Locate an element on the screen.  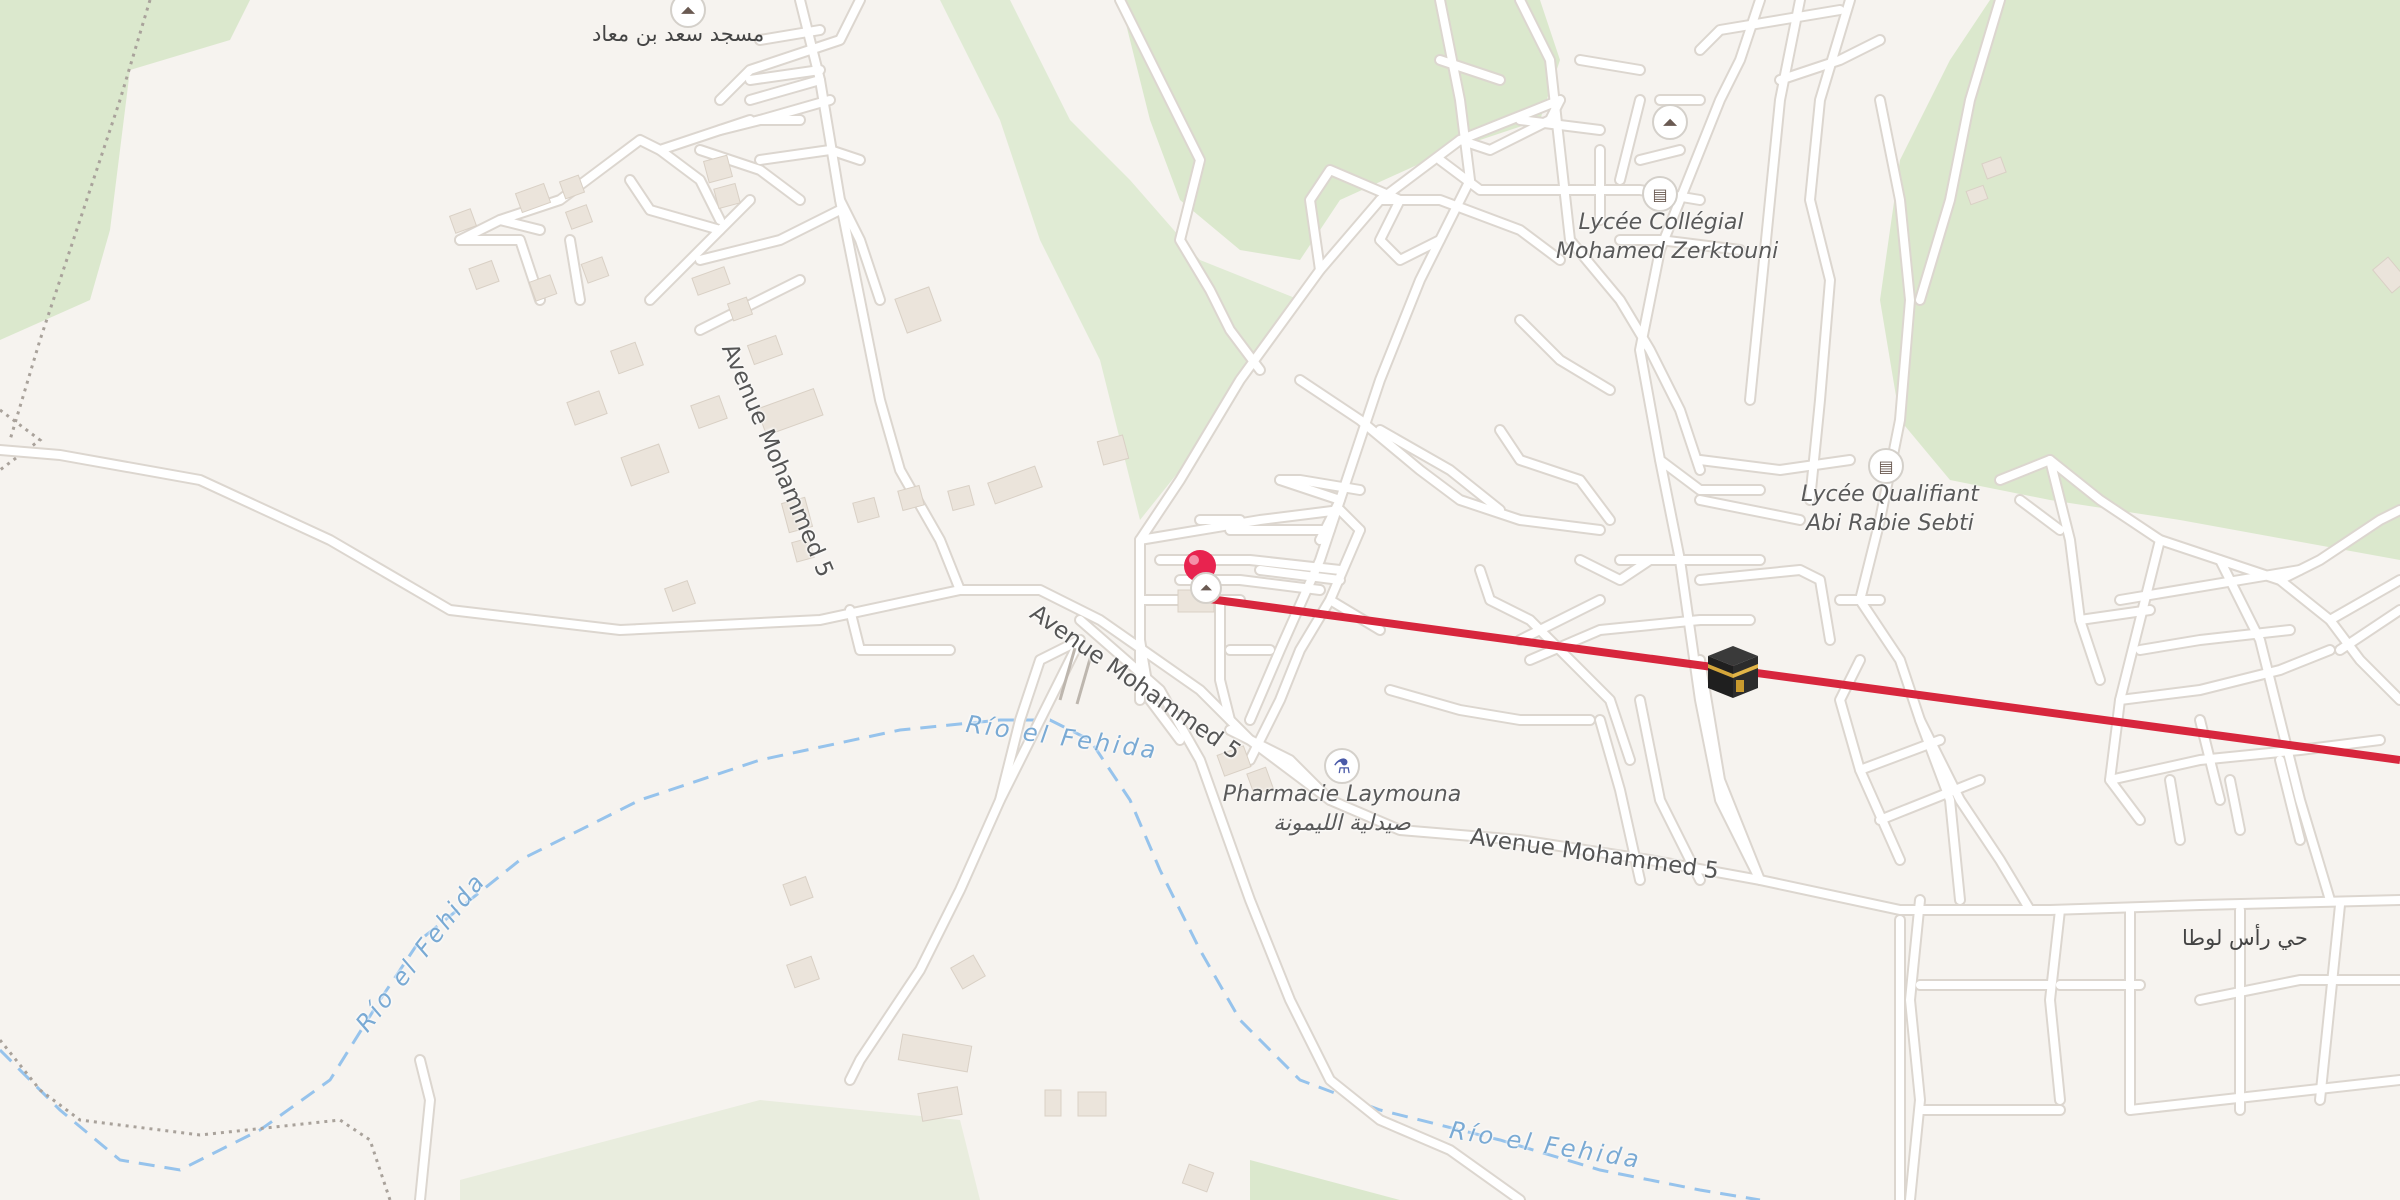
school-name-line: Mohamed Zerktouni is located at coordinates (1667, 251).